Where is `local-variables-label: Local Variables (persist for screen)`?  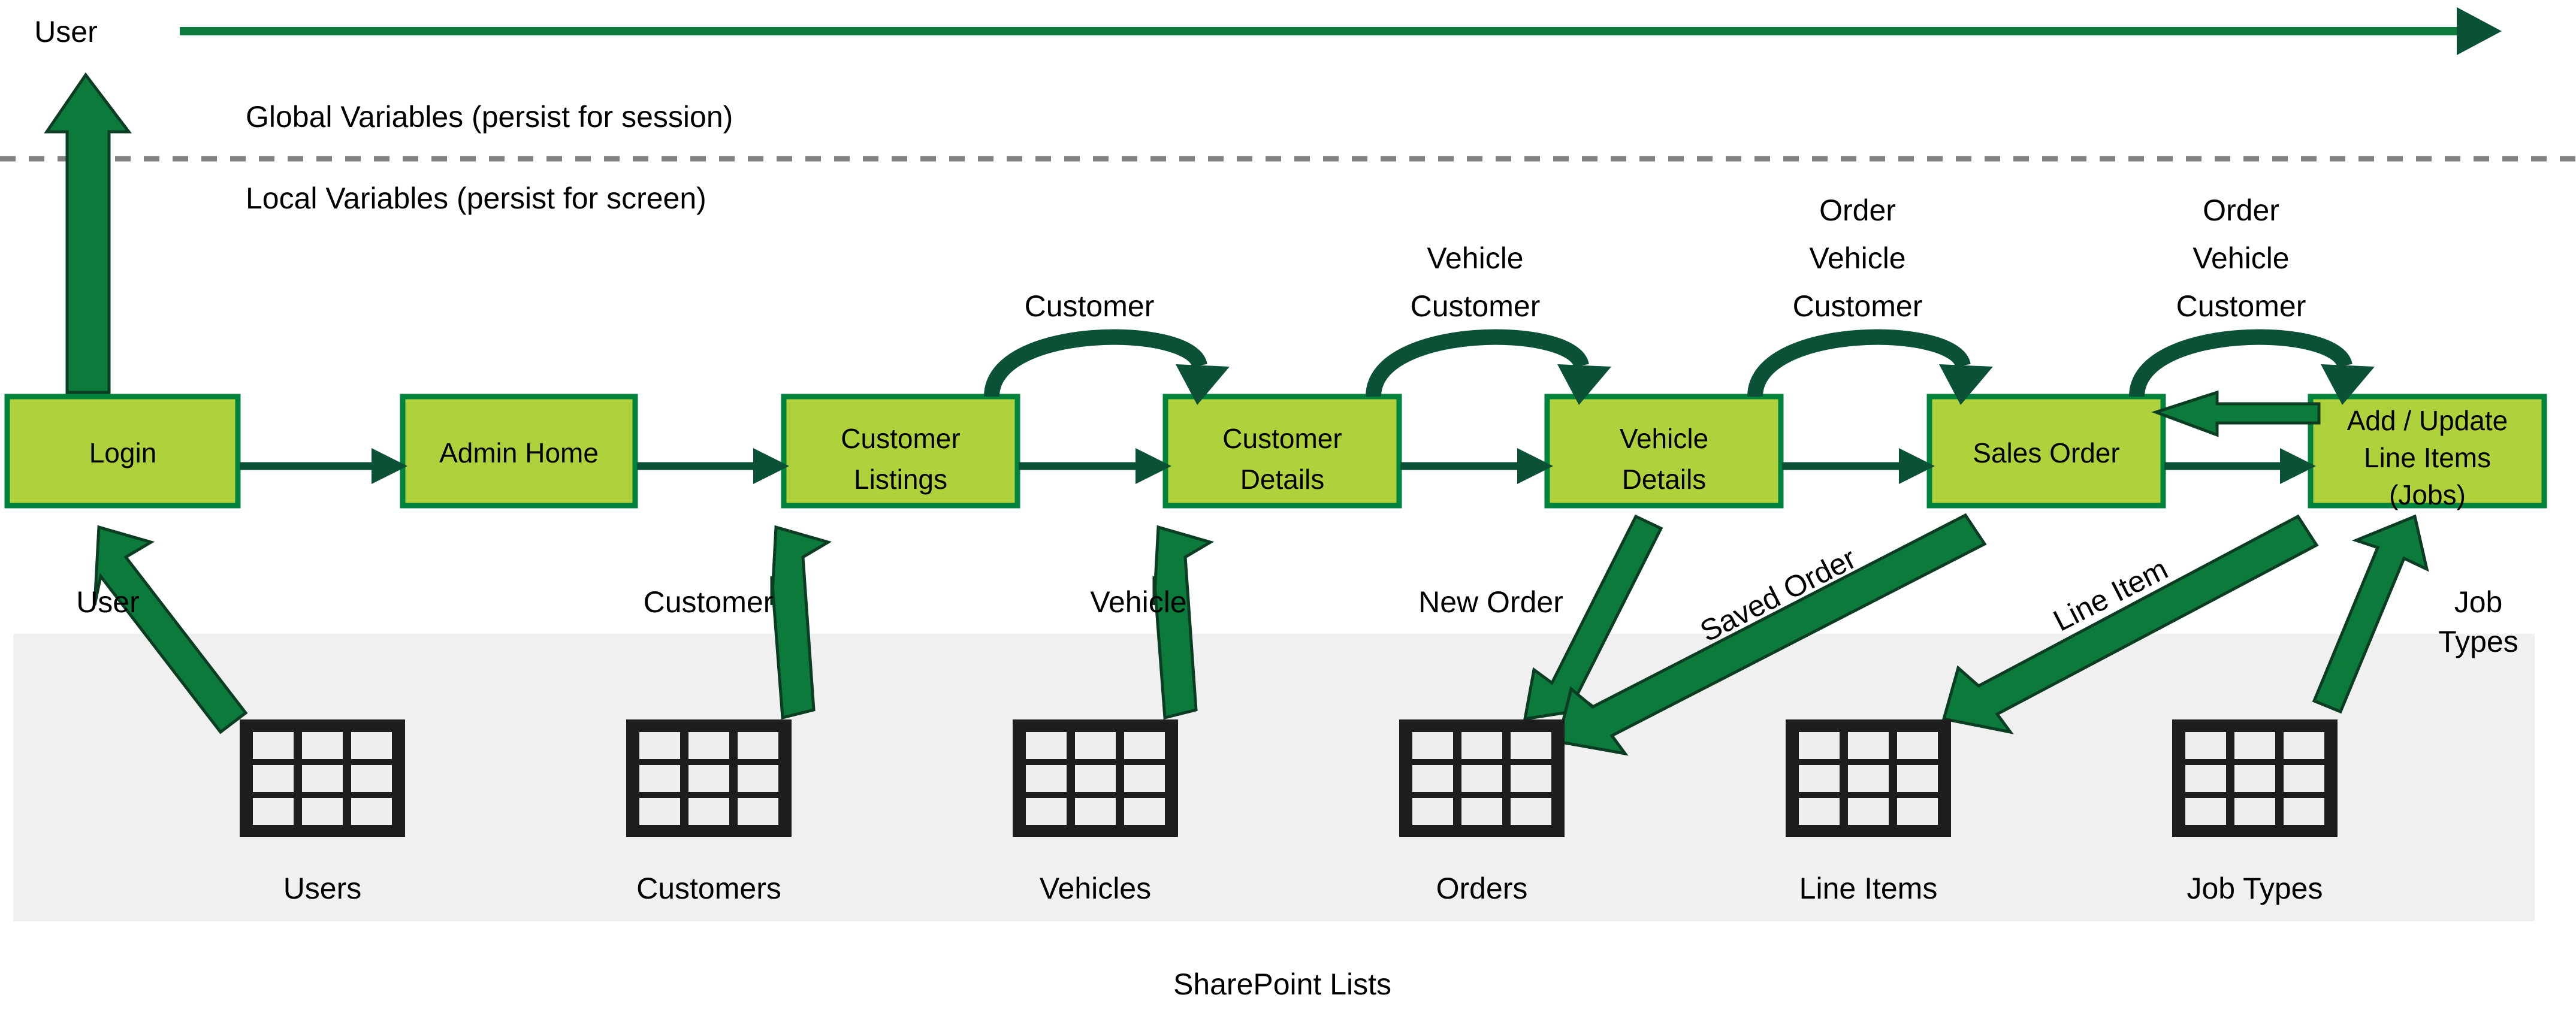
local-variables-label: Local Variables (persist for screen) is located at coordinates (476, 198).